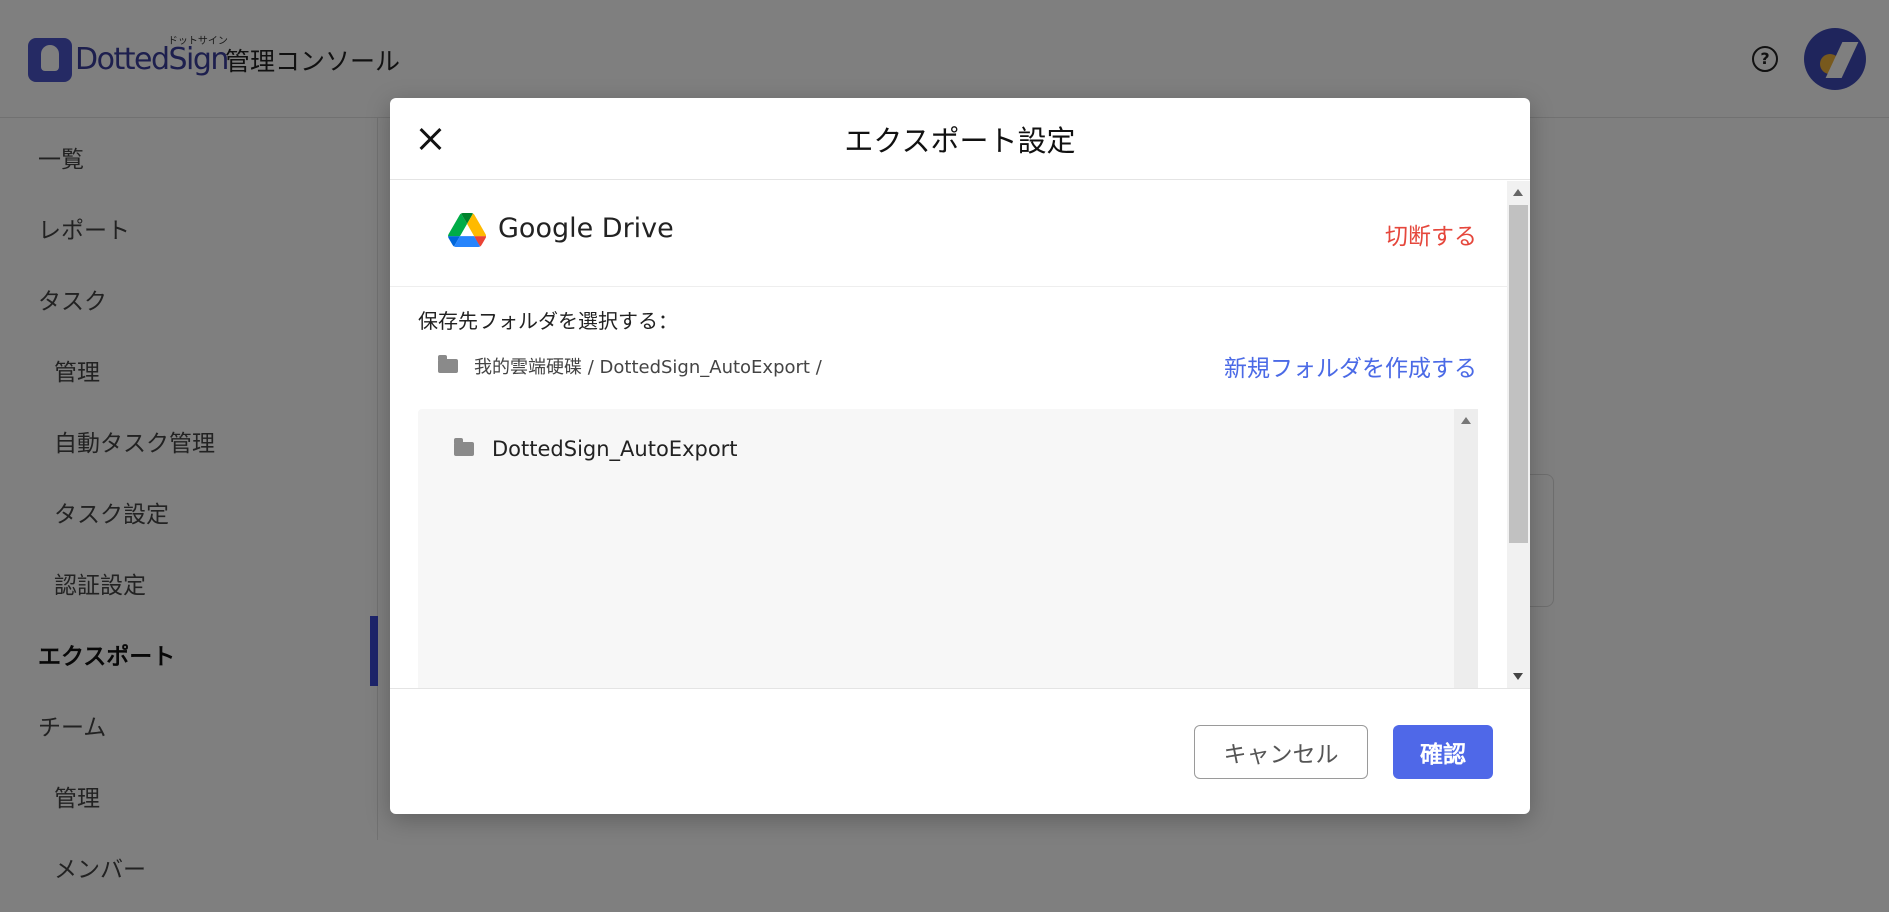 The width and height of the screenshot is (1889, 912). I want to click on scroll-down-arrow-icon, so click(1518, 676).